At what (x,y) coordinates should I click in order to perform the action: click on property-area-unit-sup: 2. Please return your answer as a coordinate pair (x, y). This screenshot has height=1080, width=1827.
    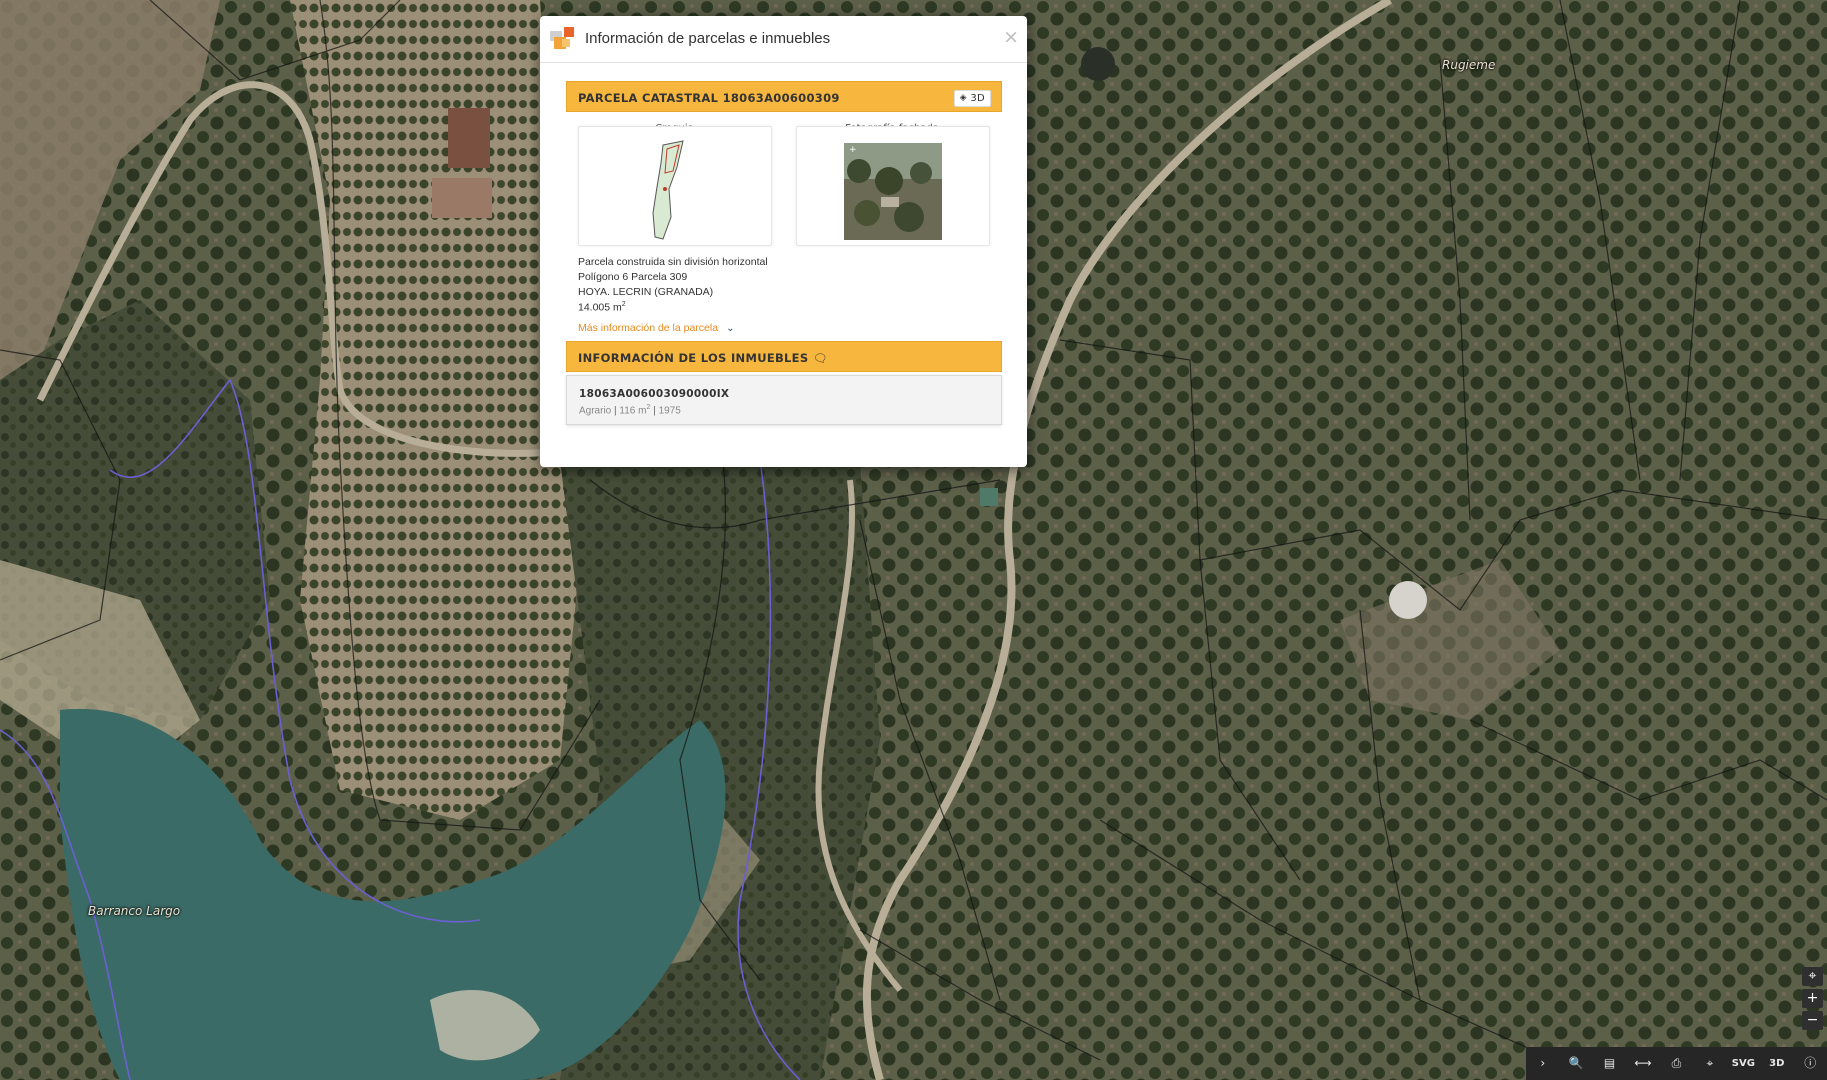
    Looking at the image, I should click on (648, 407).